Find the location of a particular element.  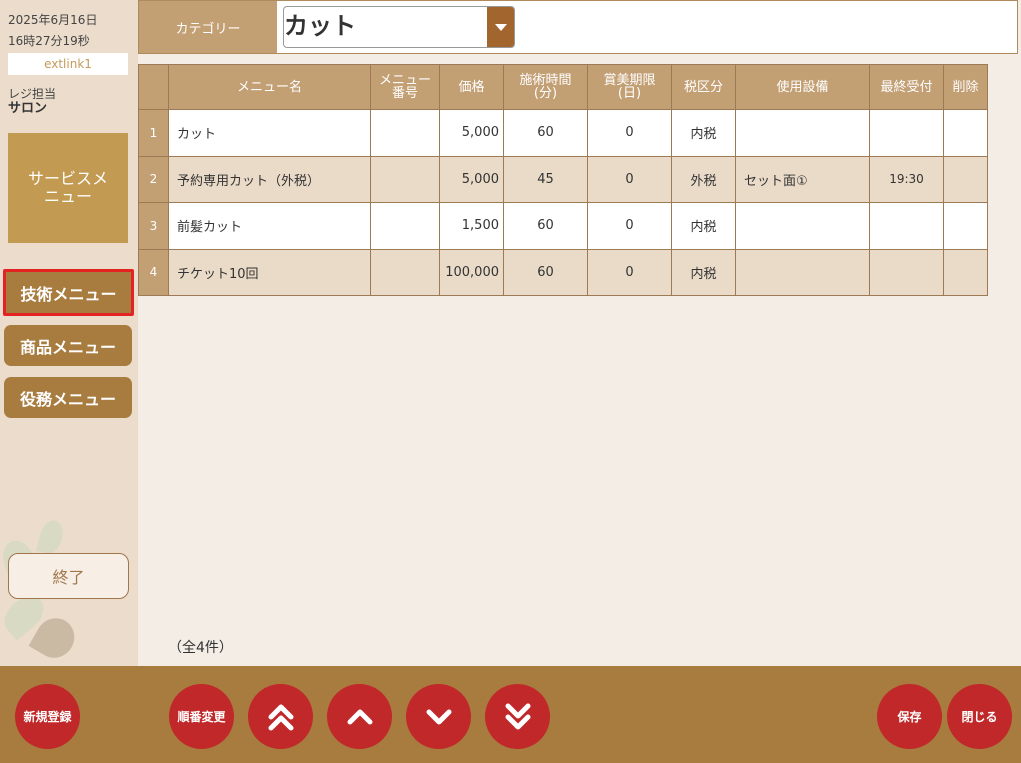

tax-cell: 外税 is located at coordinates (703, 179).